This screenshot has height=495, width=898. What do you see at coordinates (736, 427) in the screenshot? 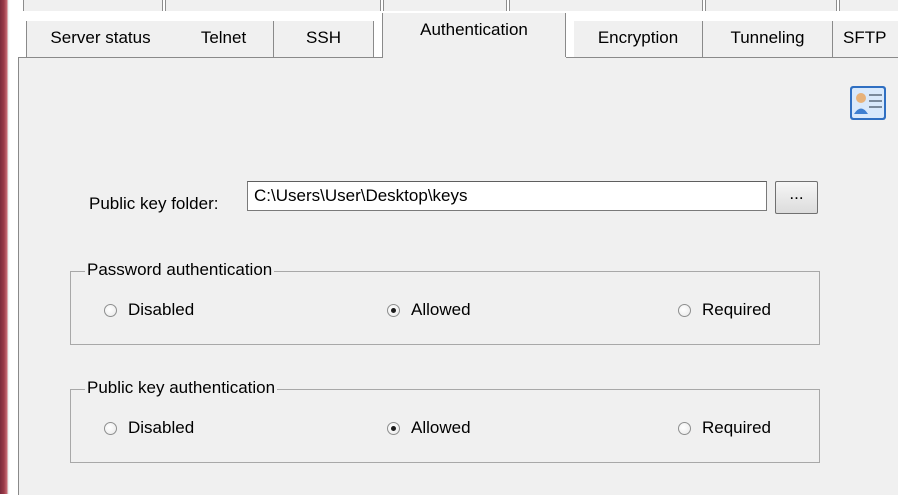
I see `publickey-required-label: Required` at bounding box center [736, 427].